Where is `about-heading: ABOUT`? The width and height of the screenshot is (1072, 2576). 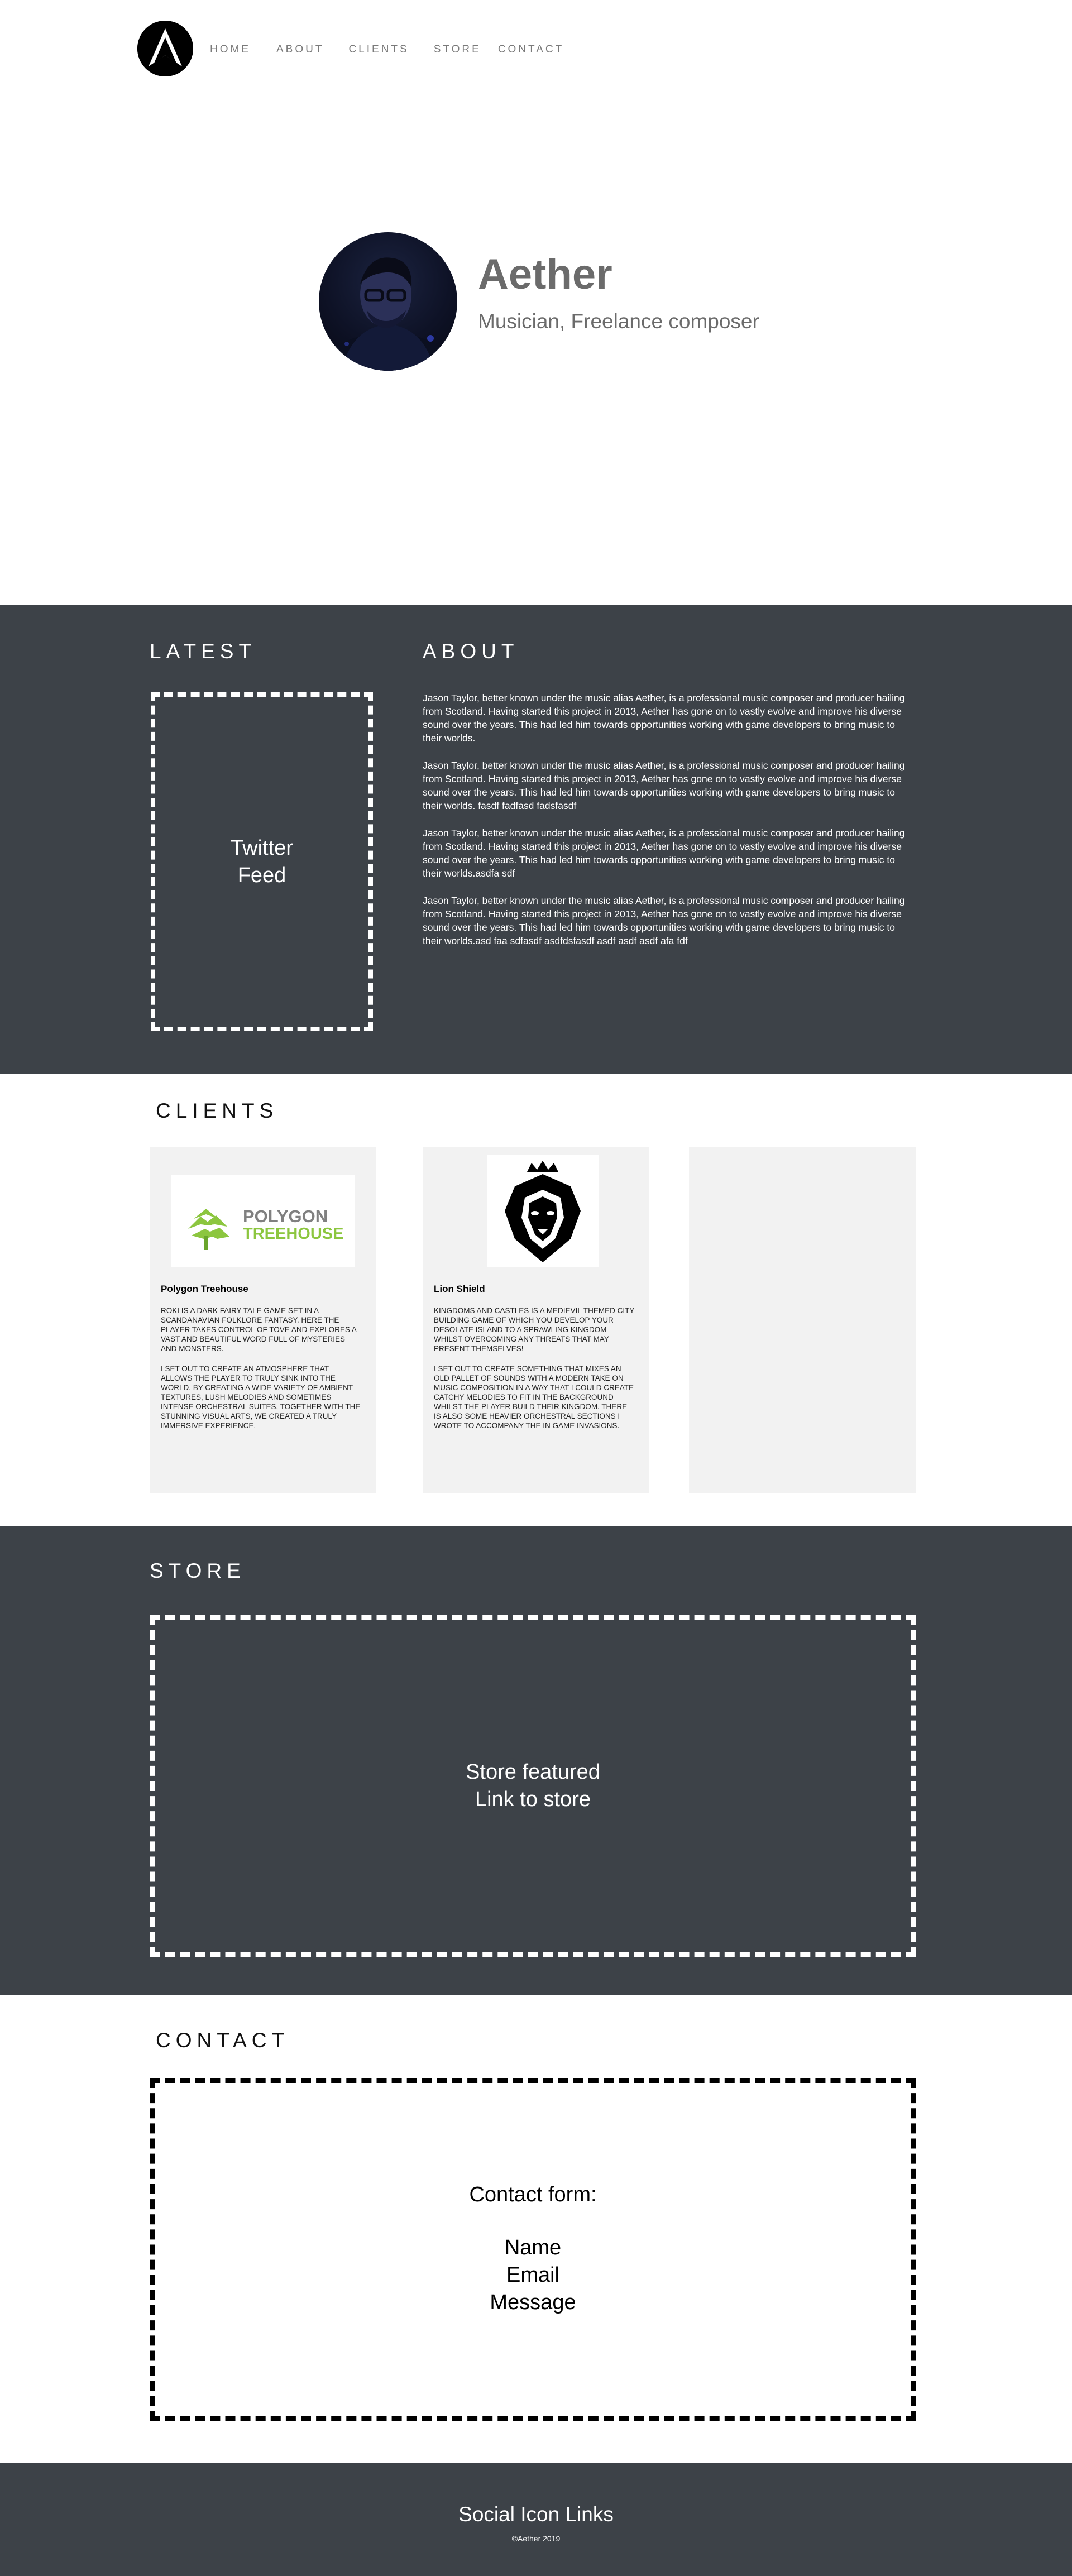 about-heading: ABOUT is located at coordinates (471, 651).